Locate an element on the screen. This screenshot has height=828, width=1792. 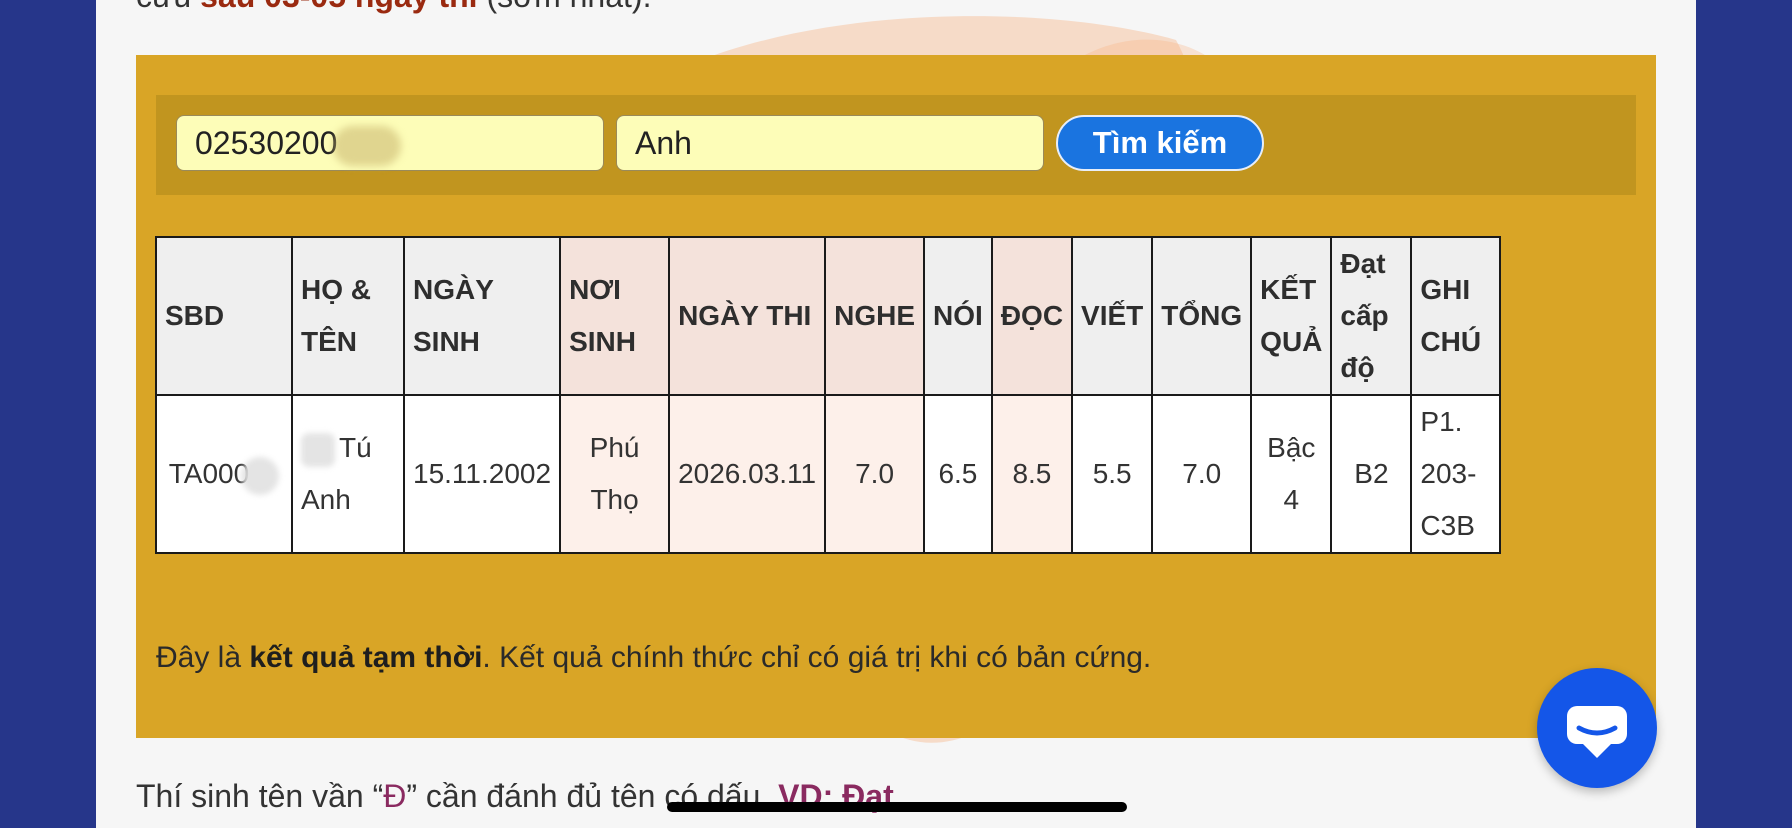
instruction-letter: Đ is located at coordinates (395, 796).